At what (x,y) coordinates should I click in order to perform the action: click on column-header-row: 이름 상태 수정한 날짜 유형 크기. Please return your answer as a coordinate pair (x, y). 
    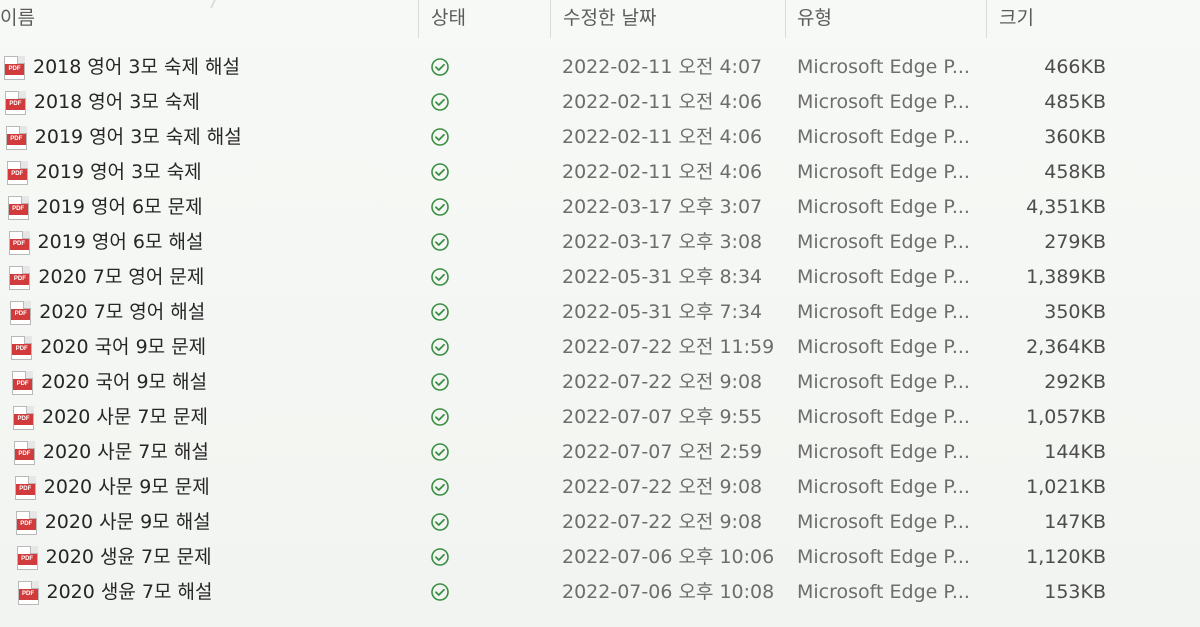
    Looking at the image, I should click on (600, 19).